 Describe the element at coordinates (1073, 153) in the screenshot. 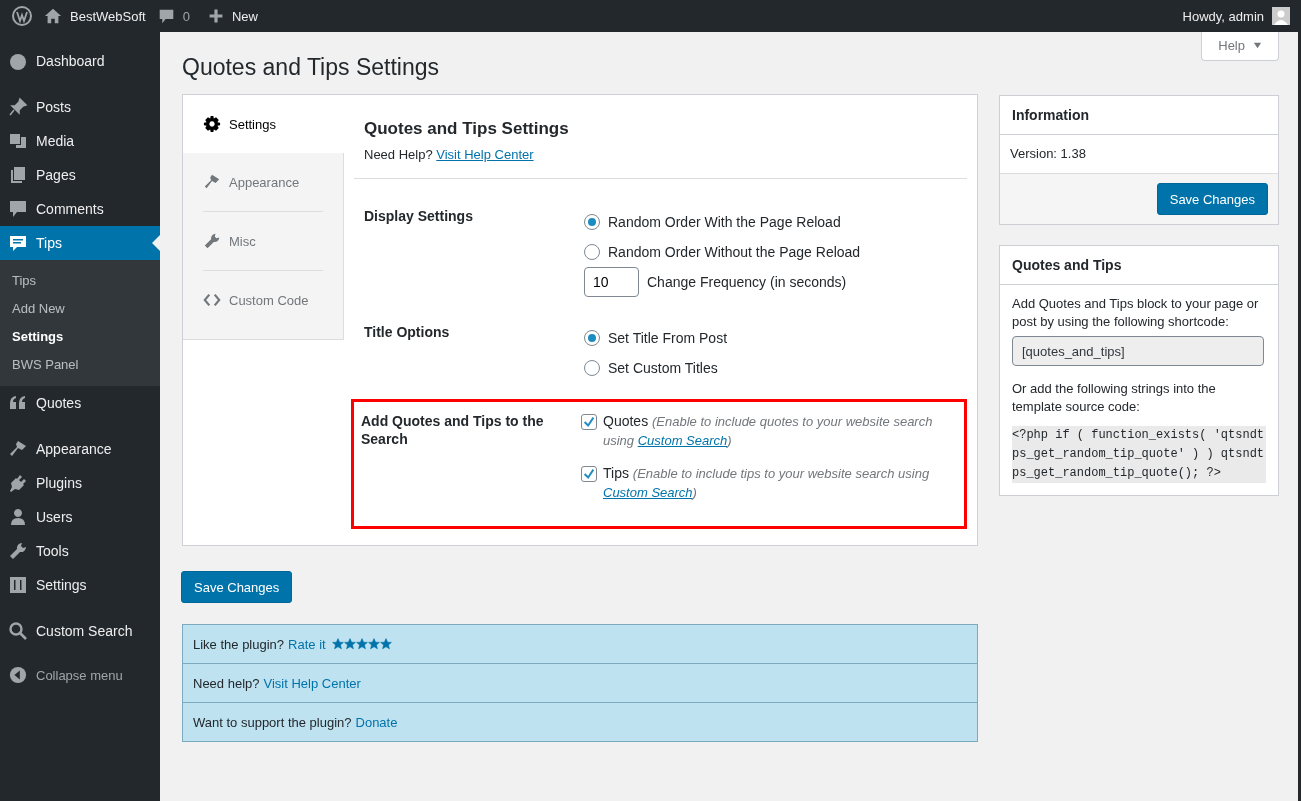

I see `version-number: 1.38` at that location.